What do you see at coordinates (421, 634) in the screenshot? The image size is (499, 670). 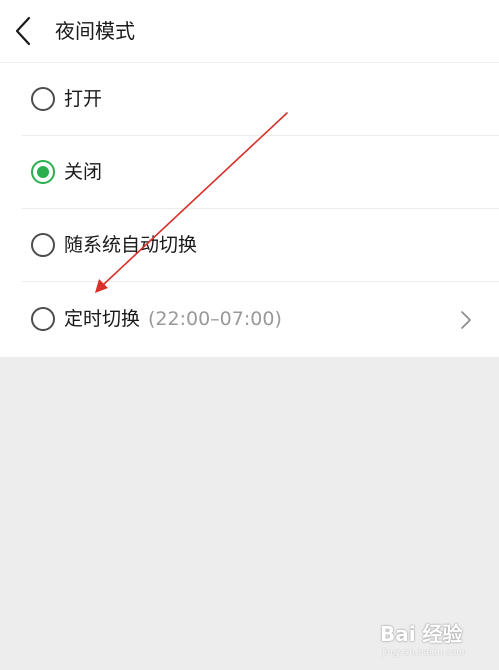 I see `watermark-logo: Bai 经验` at bounding box center [421, 634].